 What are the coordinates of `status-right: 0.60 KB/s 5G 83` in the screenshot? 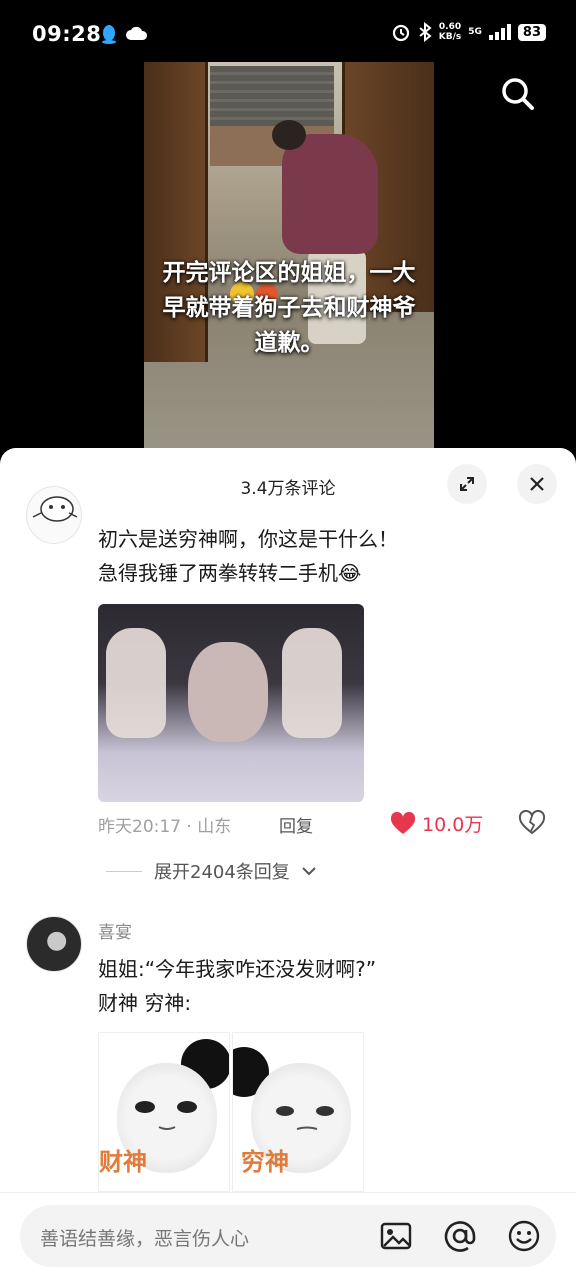 It's located at (468, 32).